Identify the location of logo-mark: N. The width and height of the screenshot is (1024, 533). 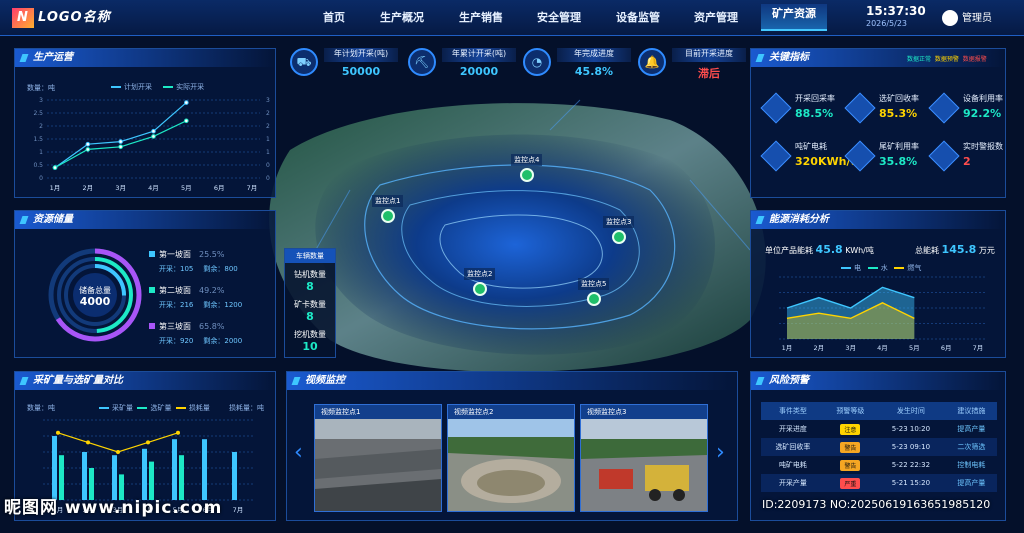
(23, 18).